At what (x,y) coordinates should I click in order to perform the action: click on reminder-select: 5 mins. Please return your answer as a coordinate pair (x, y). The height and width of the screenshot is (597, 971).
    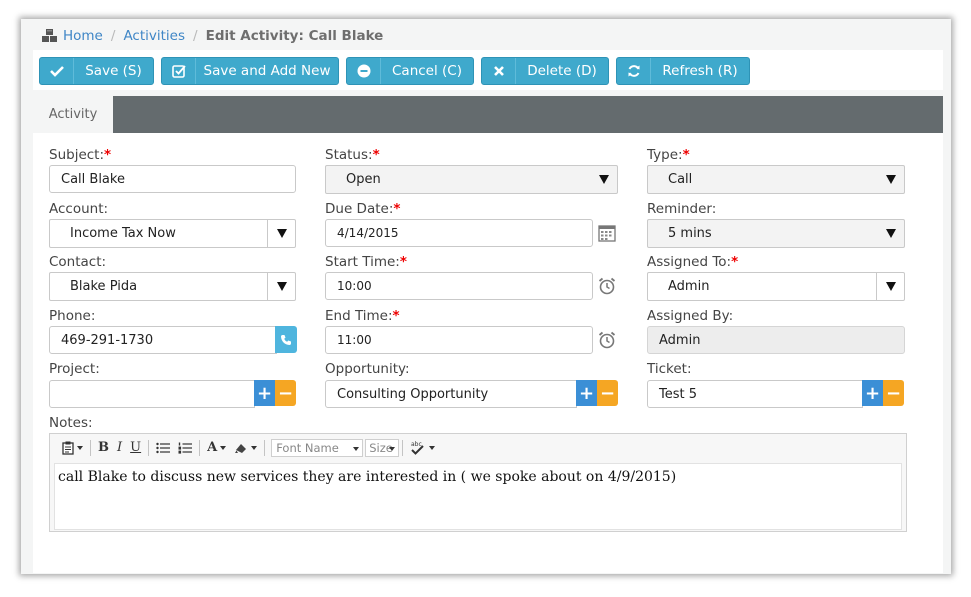
    Looking at the image, I should click on (776, 233).